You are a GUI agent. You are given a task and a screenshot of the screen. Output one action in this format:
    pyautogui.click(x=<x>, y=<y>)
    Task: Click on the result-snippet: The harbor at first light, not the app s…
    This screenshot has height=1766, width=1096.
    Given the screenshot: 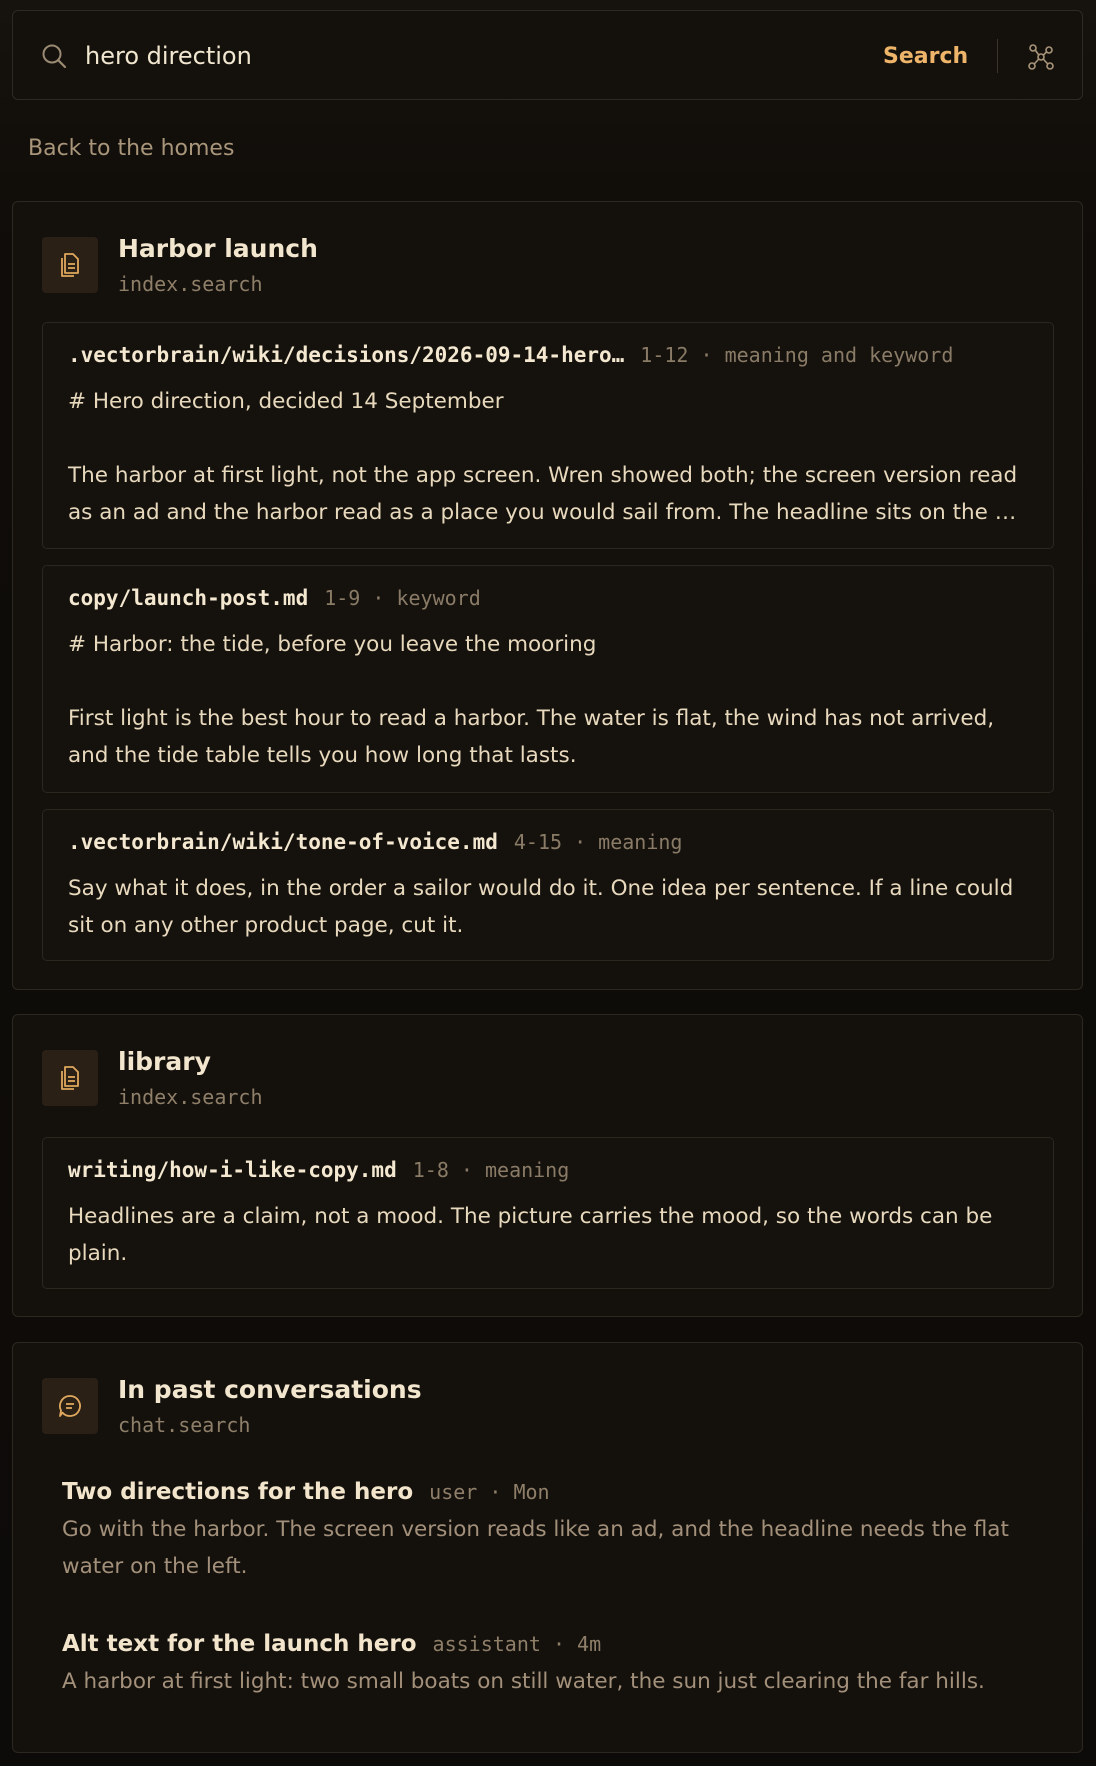 What is the action you would take?
    pyautogui.click(x=543, y=494)
    